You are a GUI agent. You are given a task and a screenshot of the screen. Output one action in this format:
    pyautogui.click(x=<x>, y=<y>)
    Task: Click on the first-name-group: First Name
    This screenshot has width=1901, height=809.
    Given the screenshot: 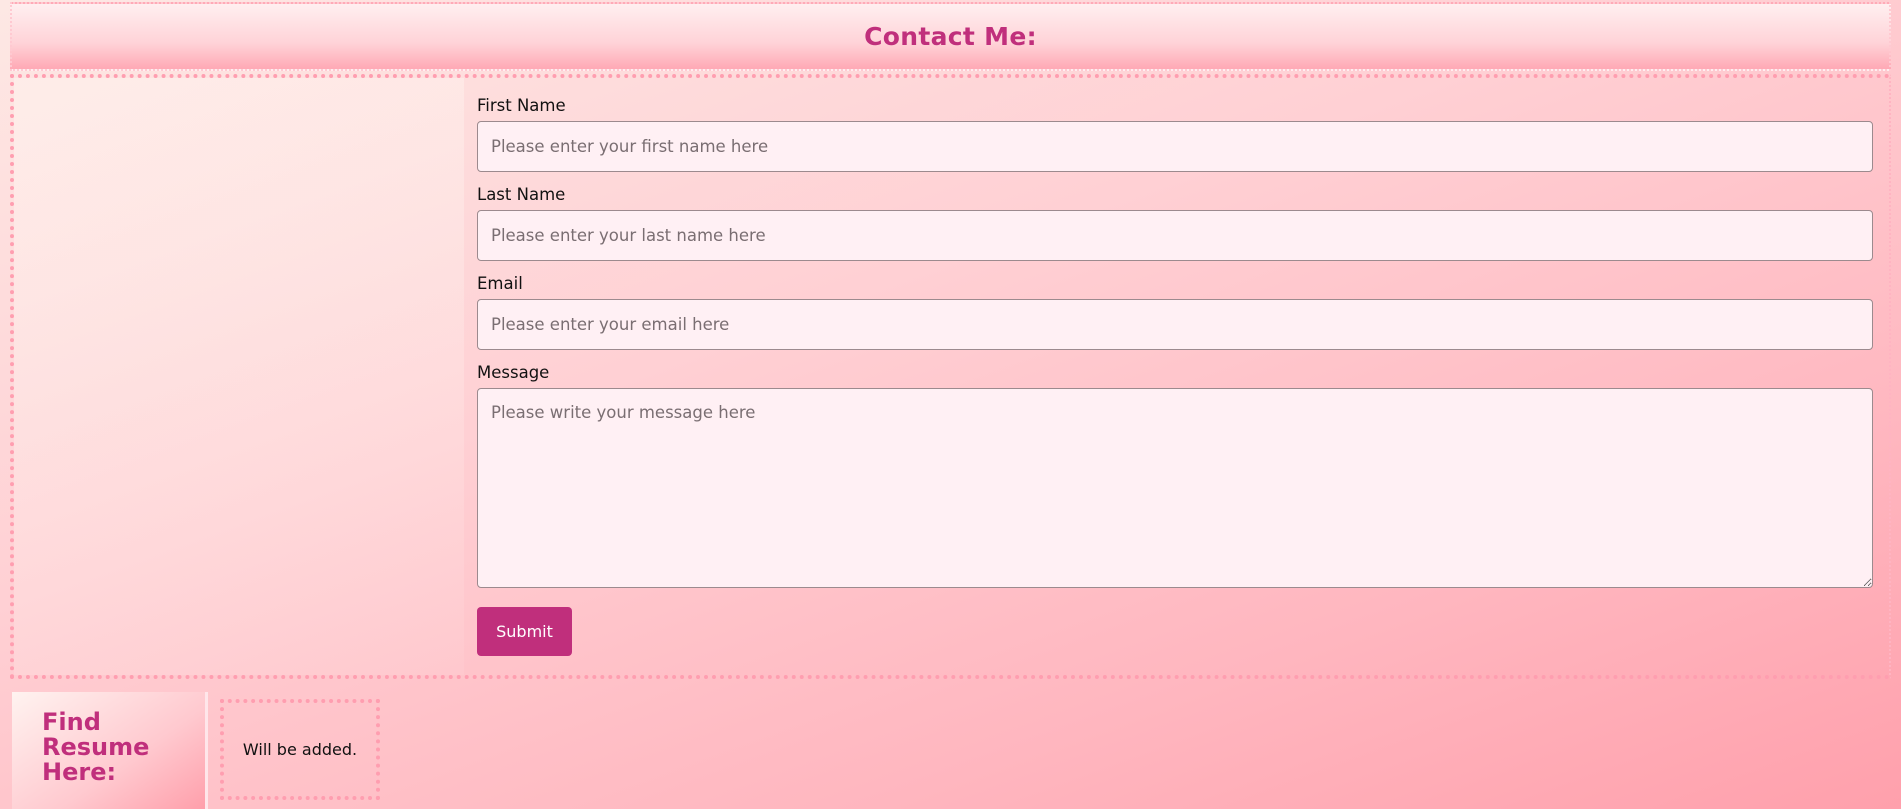 What is the action you would take?
    pyautogui.click(x=1175, y=134)
    